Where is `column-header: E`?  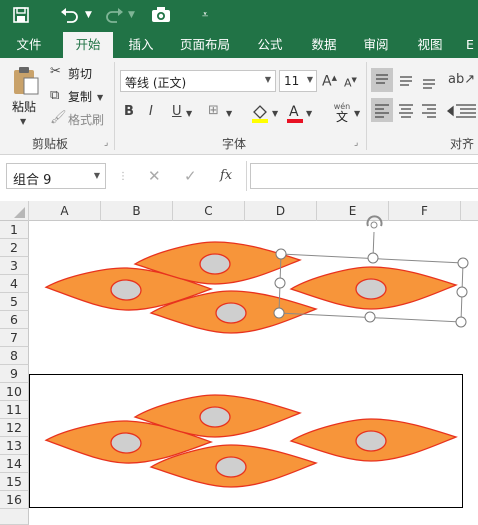 column-header: E is located at coordinates (353, 211).